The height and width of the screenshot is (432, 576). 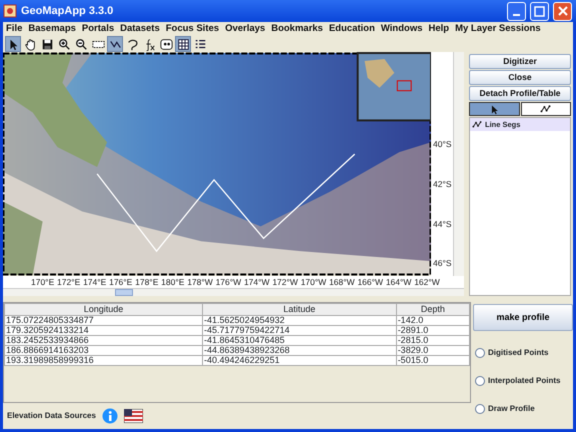 What do you see at coordinates (524, 381) in the screenshot?
I see `radio-option: Interpolated Points` at bounding box center [524, 381].